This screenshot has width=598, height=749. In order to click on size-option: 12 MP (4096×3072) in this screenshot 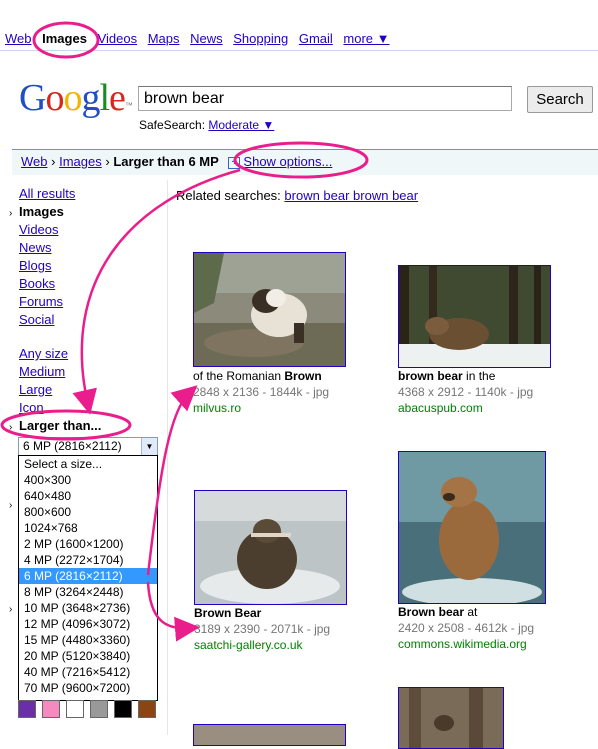, I will do `click(88, 624)`.